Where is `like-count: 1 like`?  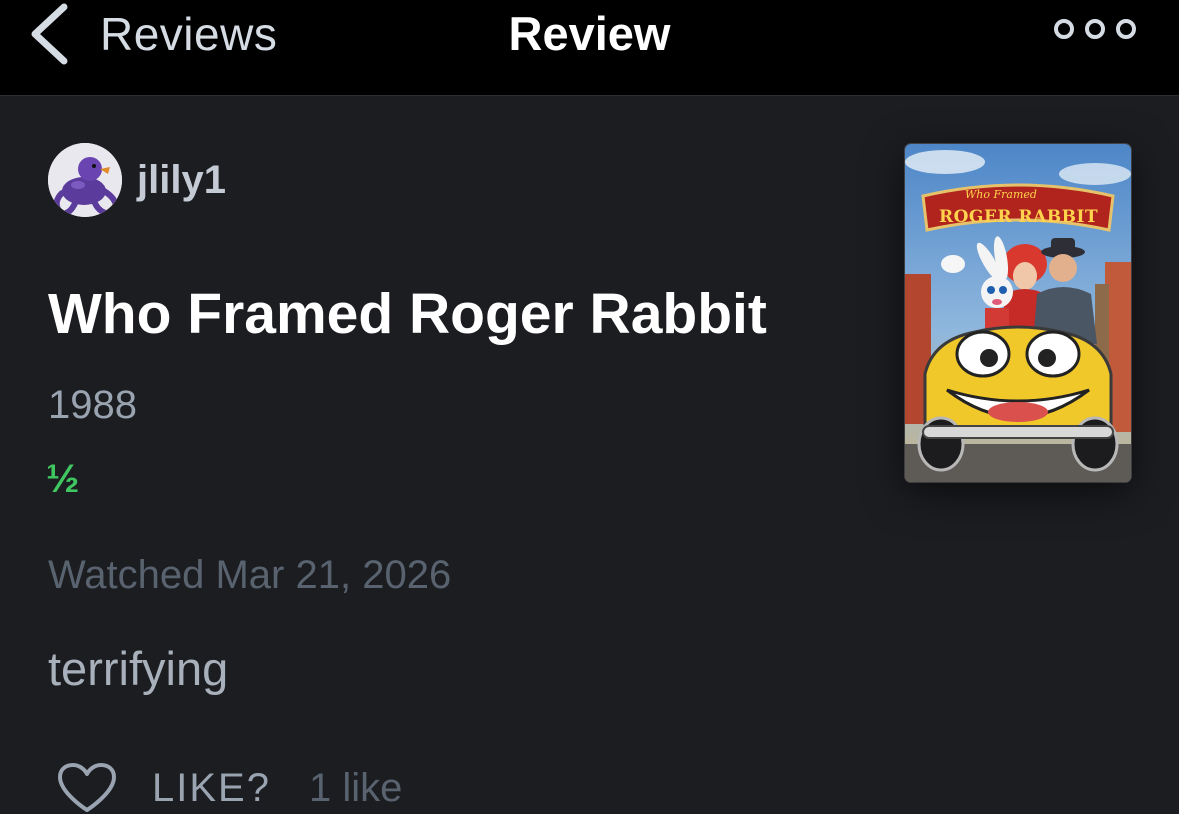 like-count: 1 like is located at coordinates (355, 788).